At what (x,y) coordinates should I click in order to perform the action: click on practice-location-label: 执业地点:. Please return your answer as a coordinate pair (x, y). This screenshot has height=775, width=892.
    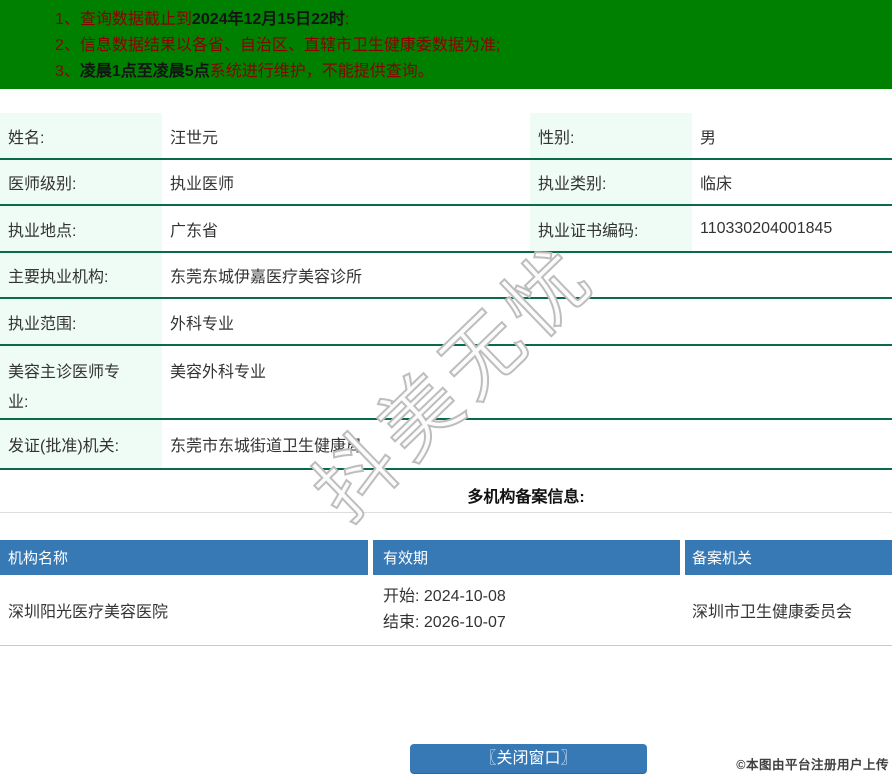
    Looking at the image, I should click on (81, 228).